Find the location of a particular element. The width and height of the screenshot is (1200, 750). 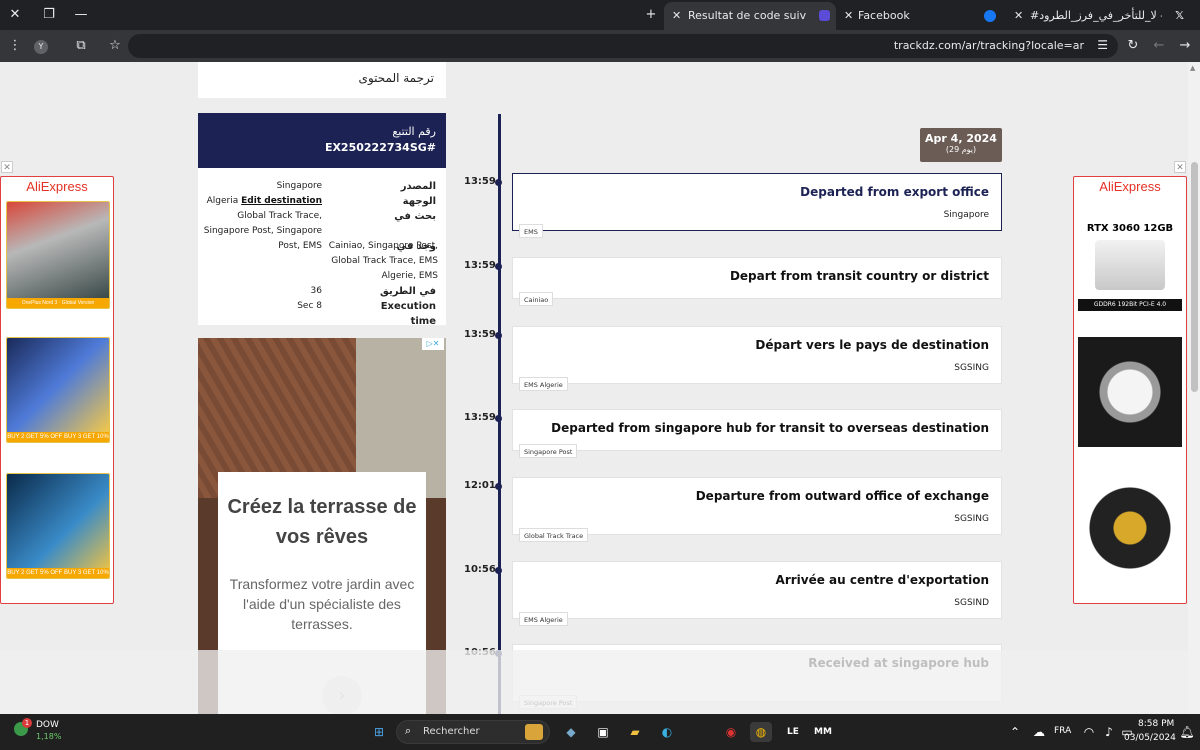

taskbar-search: ⌕ Rechercher is located at coordinates (473, 732).